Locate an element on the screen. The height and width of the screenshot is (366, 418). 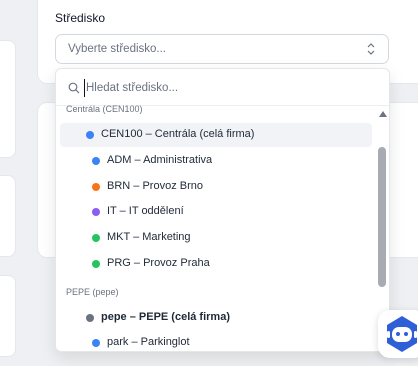
option-label: park – Parkinglot is located at coordinates (148, 342).